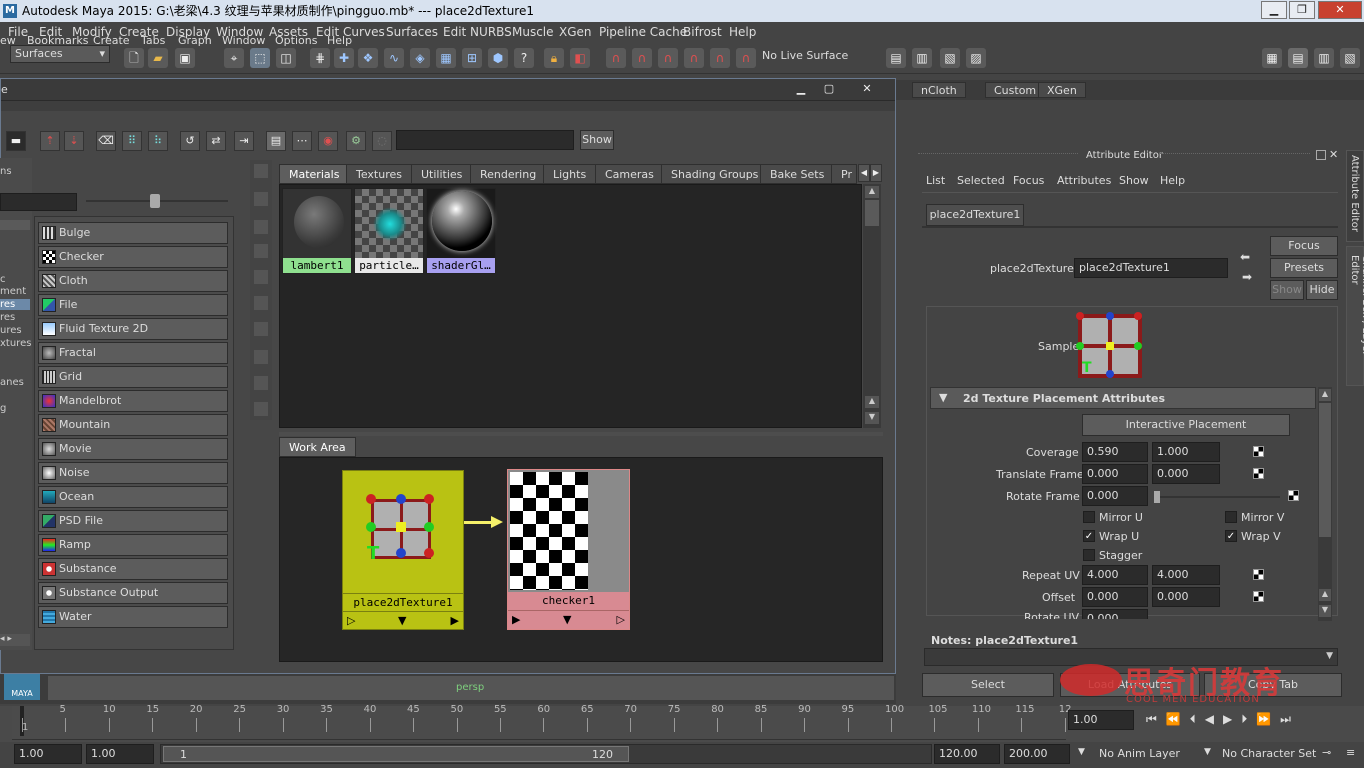 The height and width of the screenshot is (768, 1364). What do you see at coordinates (60, 54) in the screenshot?
I see `menuset-dropdown: Surfaces ▾` at bounding box center [60, 54].